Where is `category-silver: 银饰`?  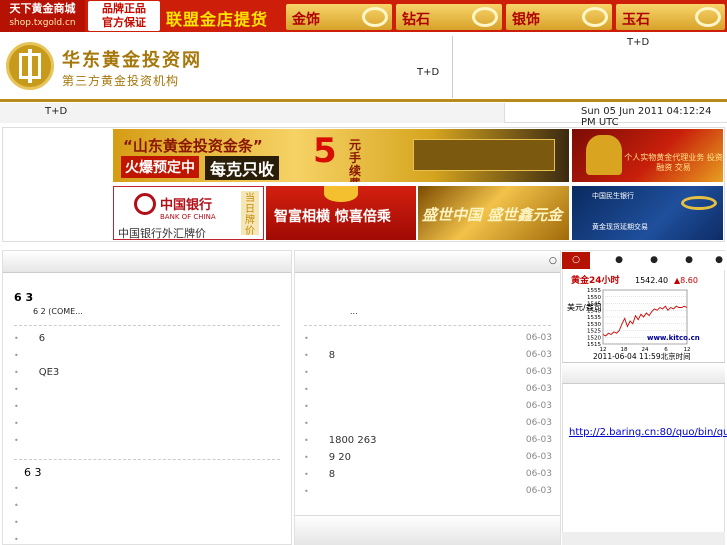 category-silver: 银饰 is located at coordinates (559, 17).